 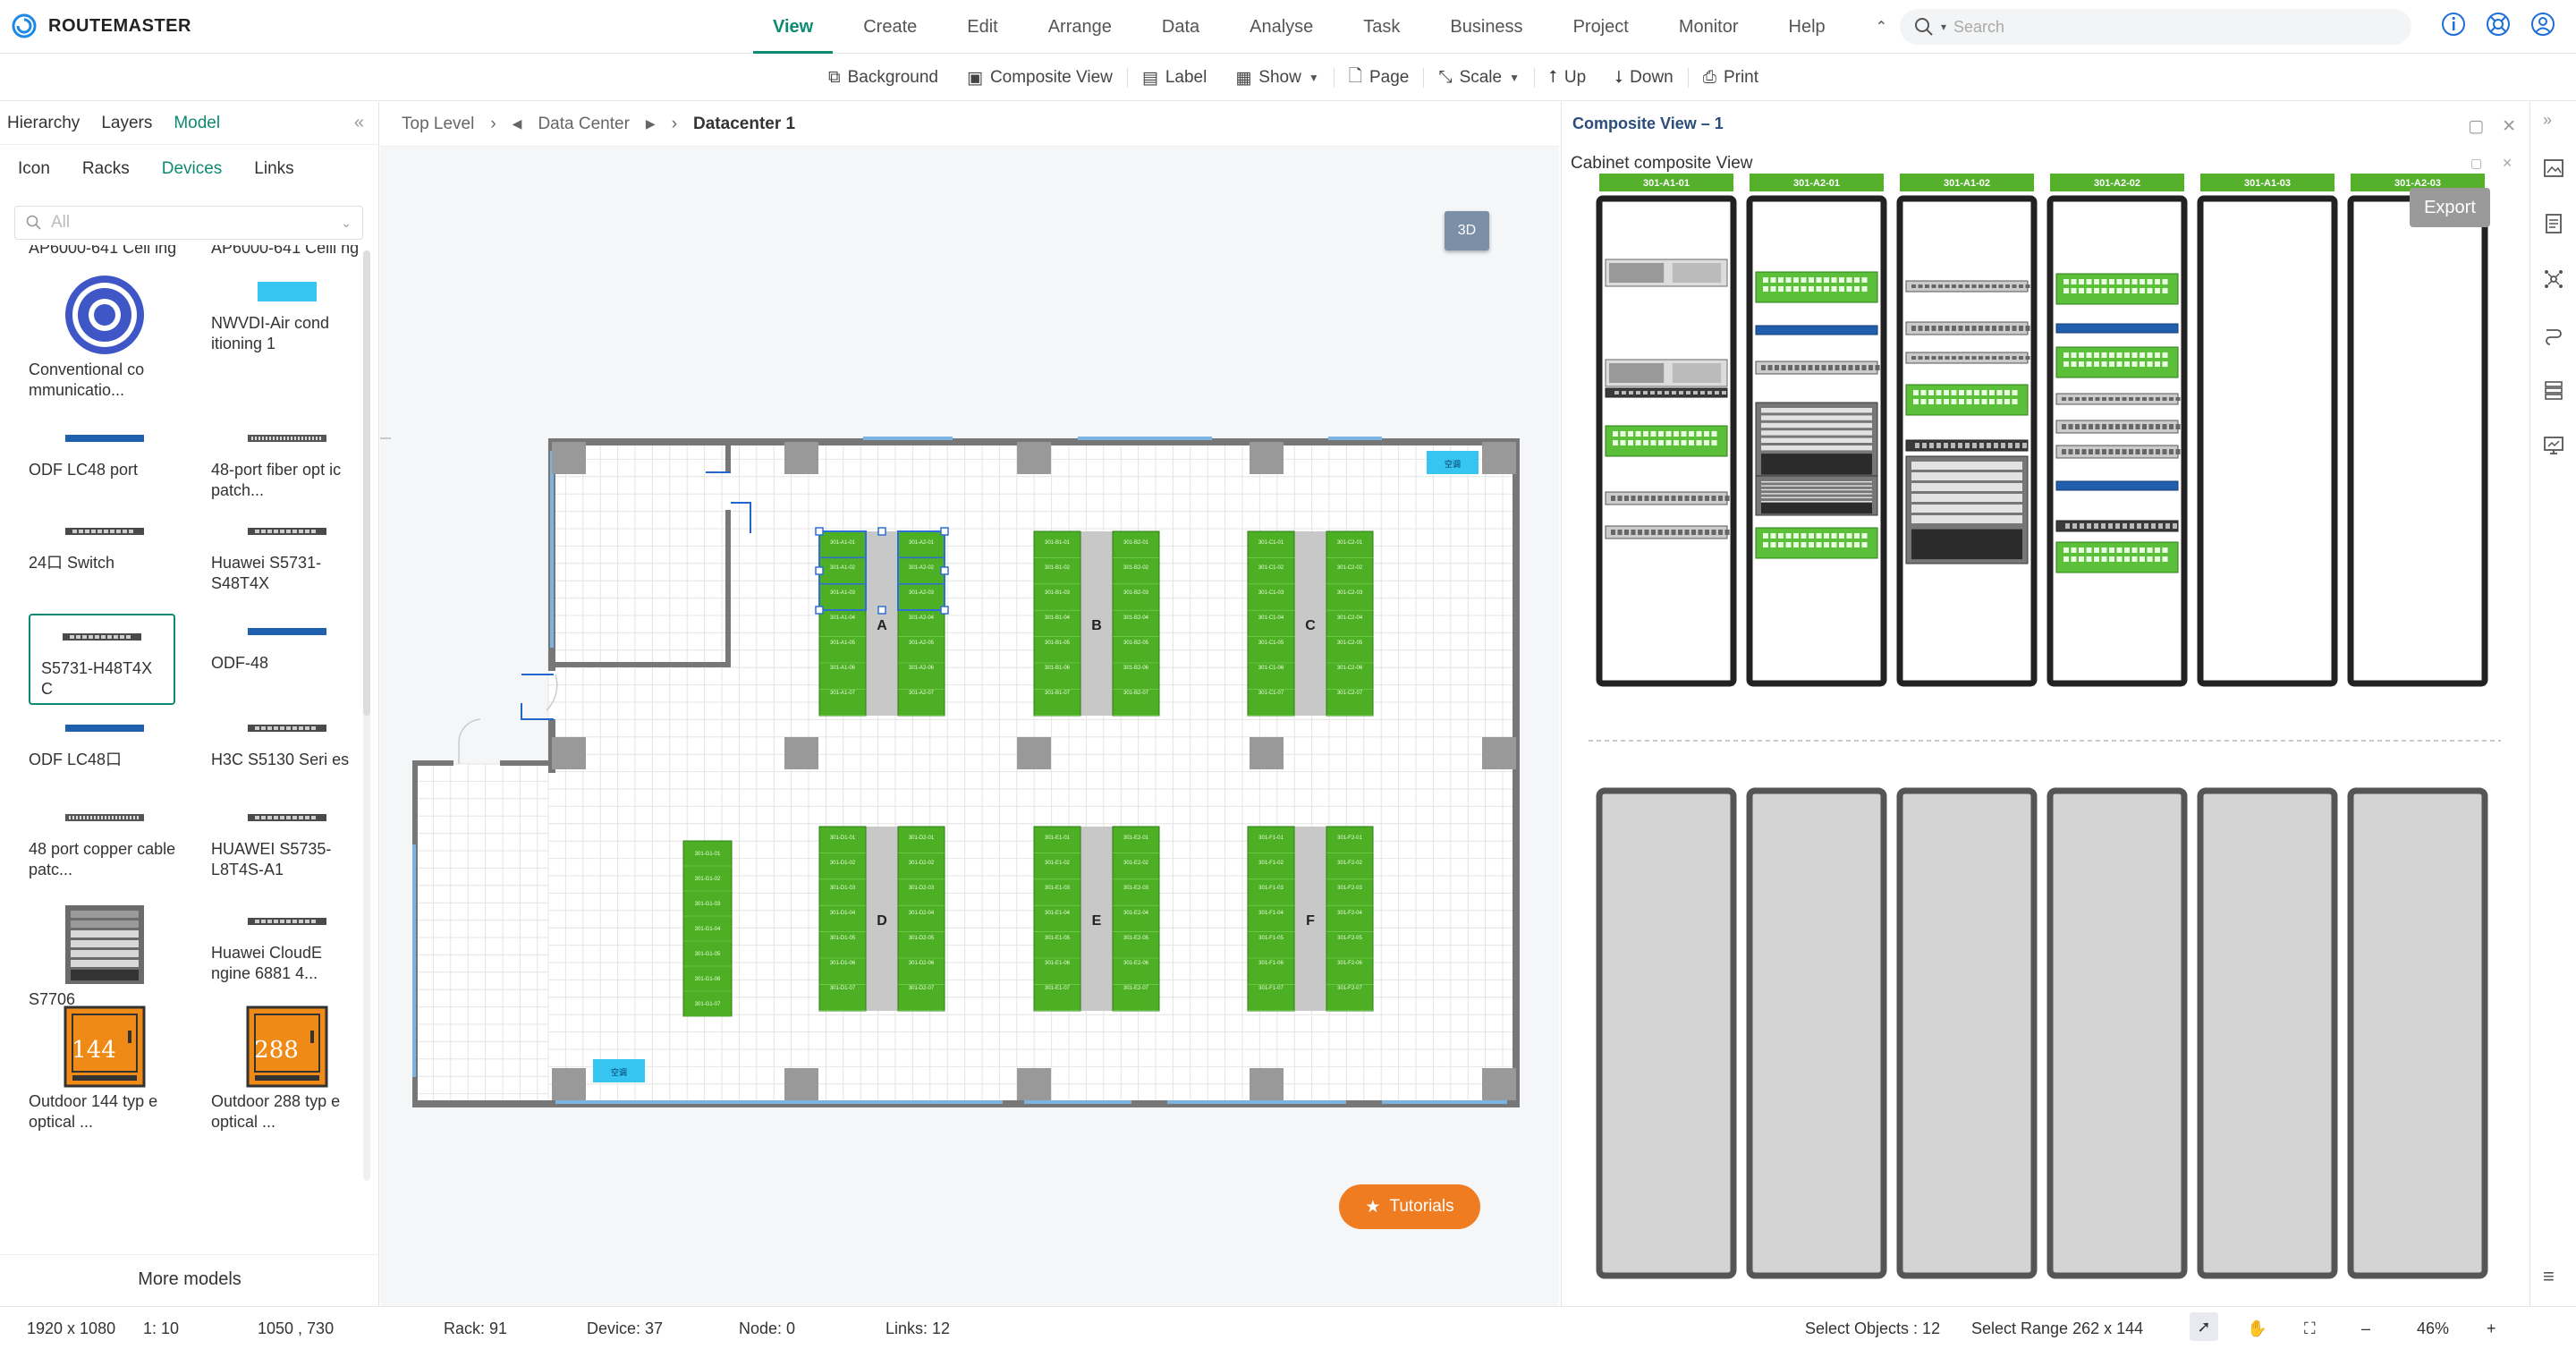 I want to click on background-icon: ⧉, so click(x=834, y=77).